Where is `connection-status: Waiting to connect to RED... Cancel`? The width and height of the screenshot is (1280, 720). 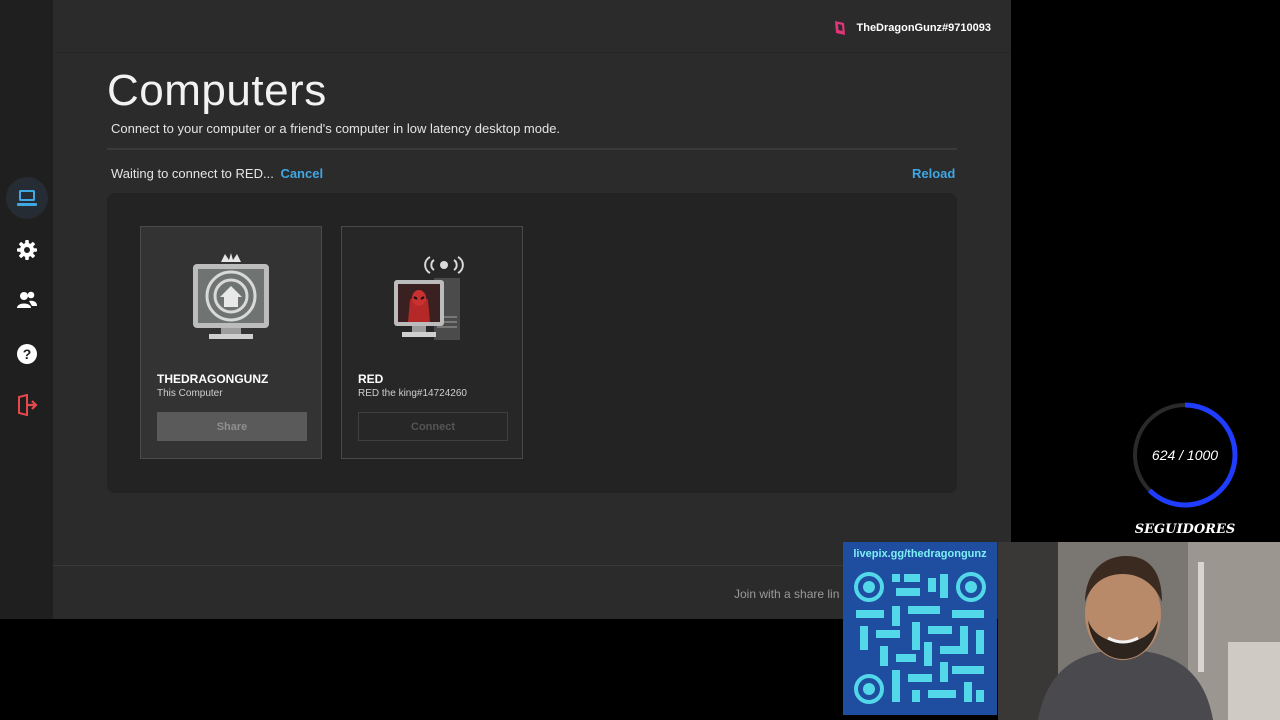 connection-status: Waiting to connect to RED... Cancel is located at coordinates (217, 173).